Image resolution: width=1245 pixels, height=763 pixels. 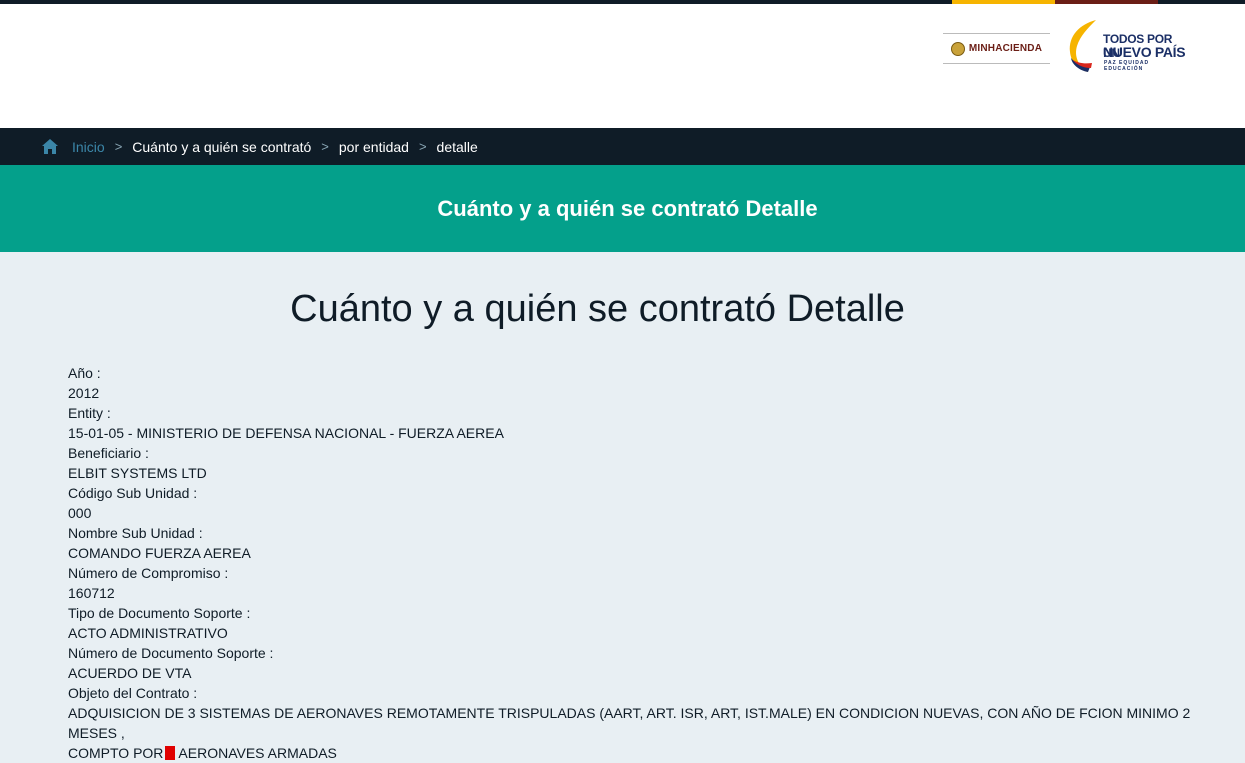 What do you see at coordinates (159, 613) in the screenshot?
I see `field-label-tipo-documento: Tipo de Documento Soporte :` at bounding box center [159, 613].